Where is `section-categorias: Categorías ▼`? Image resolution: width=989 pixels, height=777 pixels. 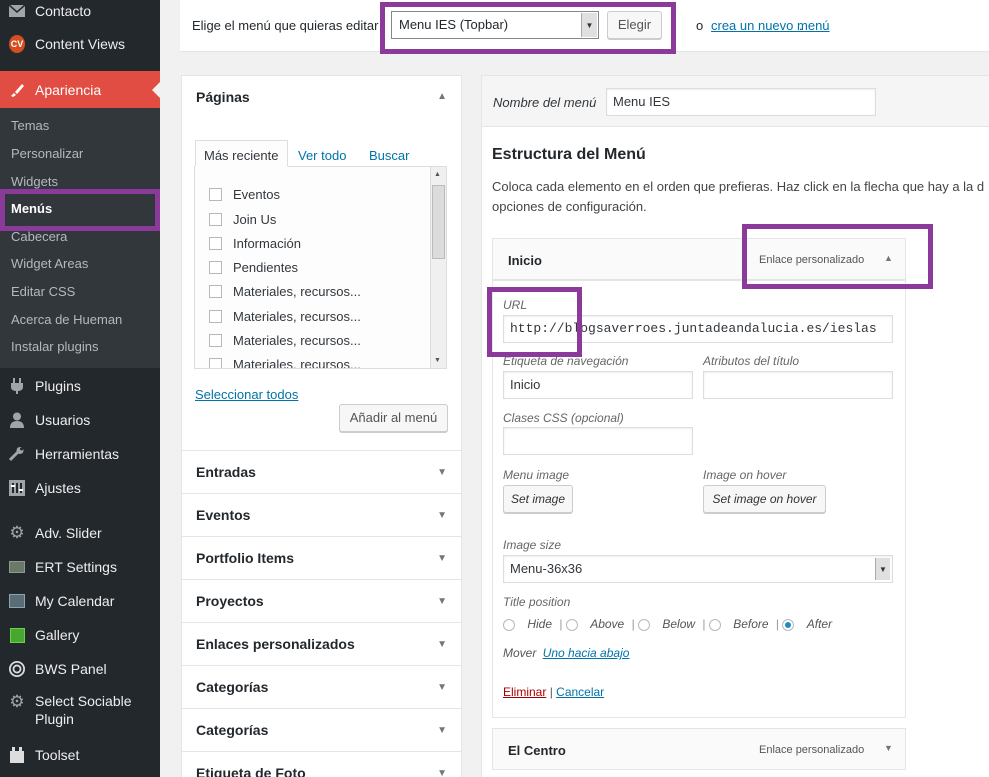 section-categorias: Categorías ▼ is located at coordinates (321, 686).